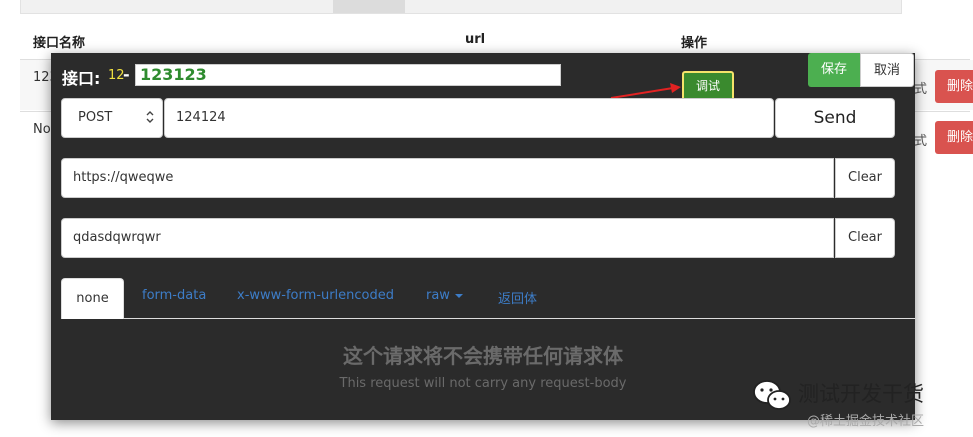 The image size is (973, 437). What do you see at coordinates (447, 178) in the screenshot?
I see `url-input: https://qweqwe` at bounding box center [447, 178].